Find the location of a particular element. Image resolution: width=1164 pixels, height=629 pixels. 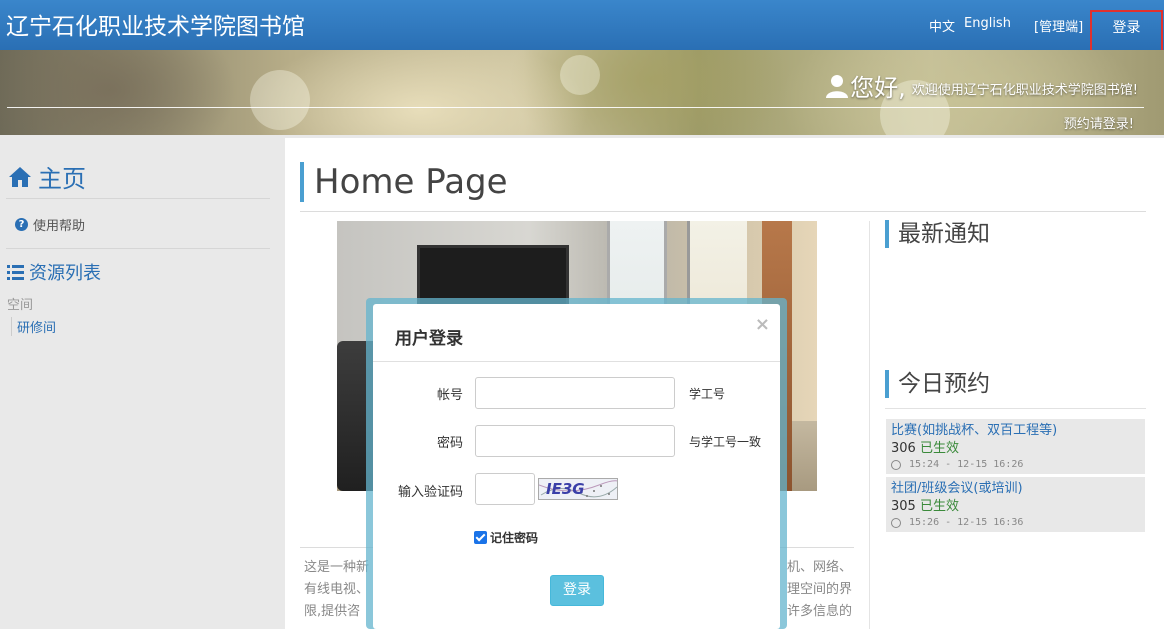

greeting: 您好, 欢迎使用辽宁石化职业技术学院图书馆! is located at coordinates (981, 85).